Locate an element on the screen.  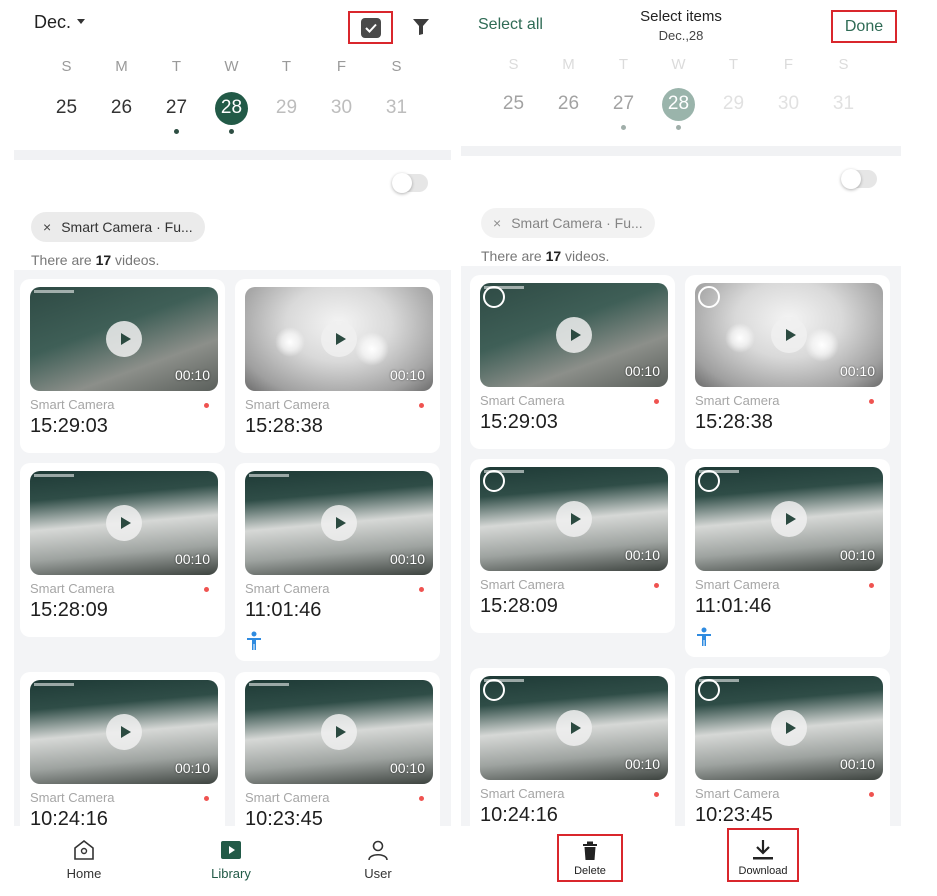
video-time: 15:29:03 is located at coordinates (519, 422).